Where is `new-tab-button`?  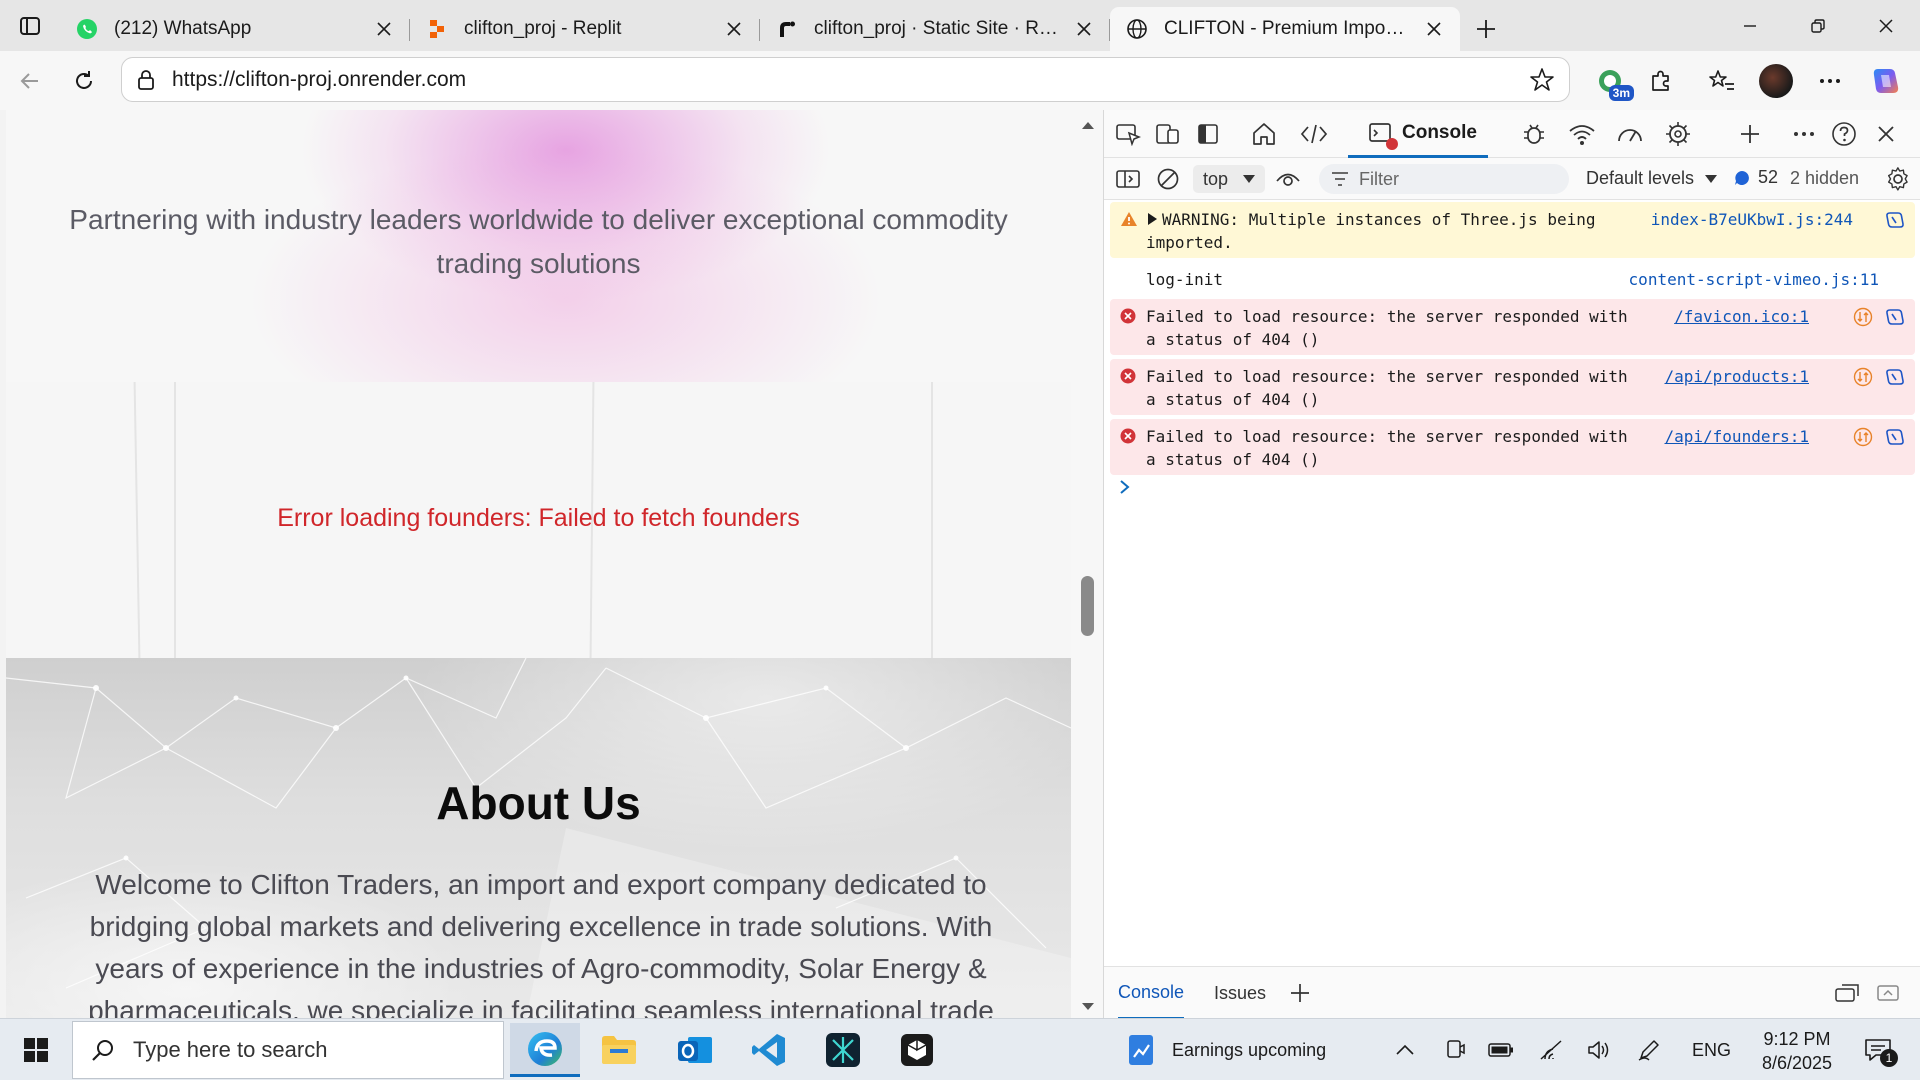
new-tab-button is located at coordinates (1486, 29).